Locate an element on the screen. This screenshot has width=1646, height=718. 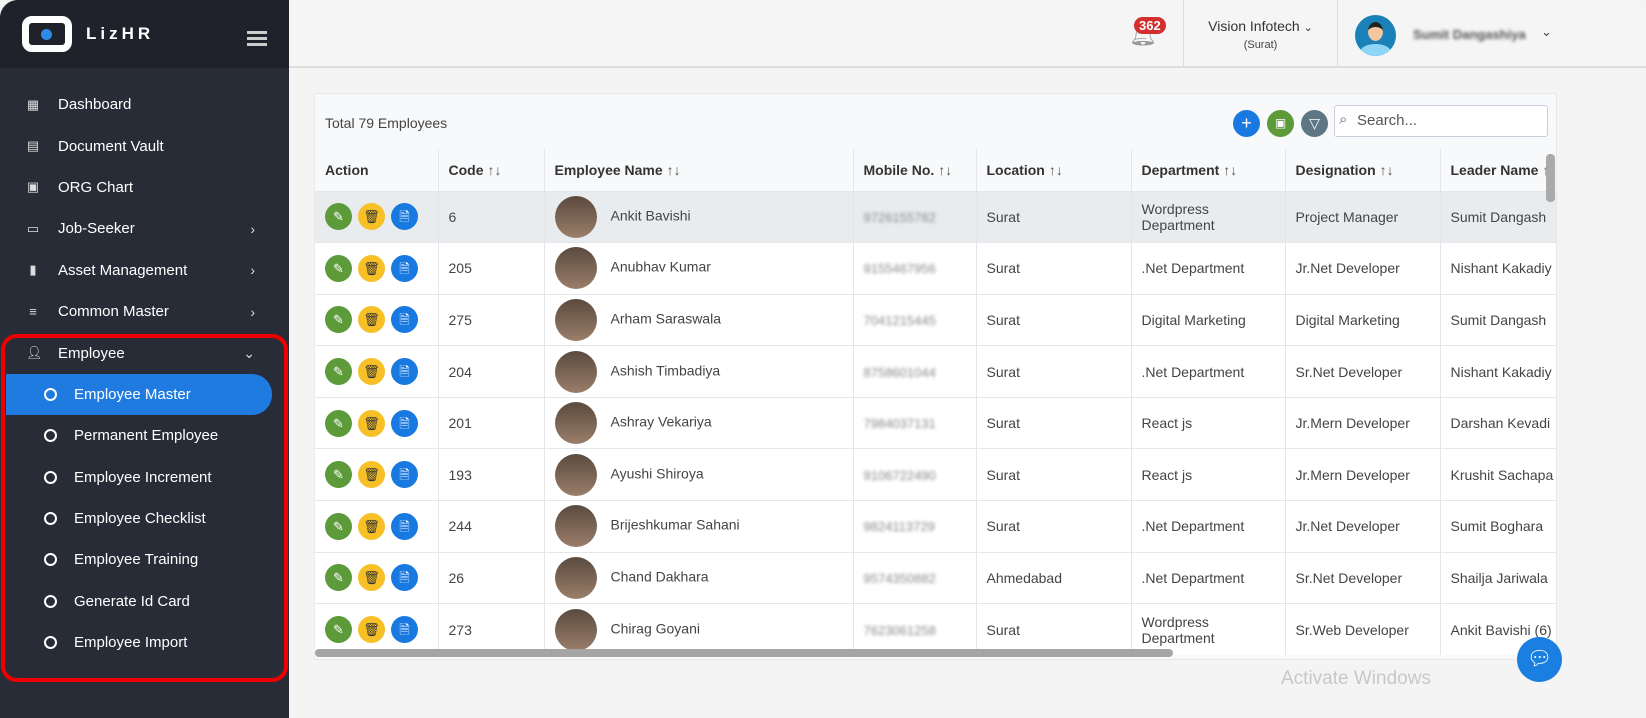
sidebar-subitem-employee-checklist: Employee Checklist is located at coordinates (144, 518).